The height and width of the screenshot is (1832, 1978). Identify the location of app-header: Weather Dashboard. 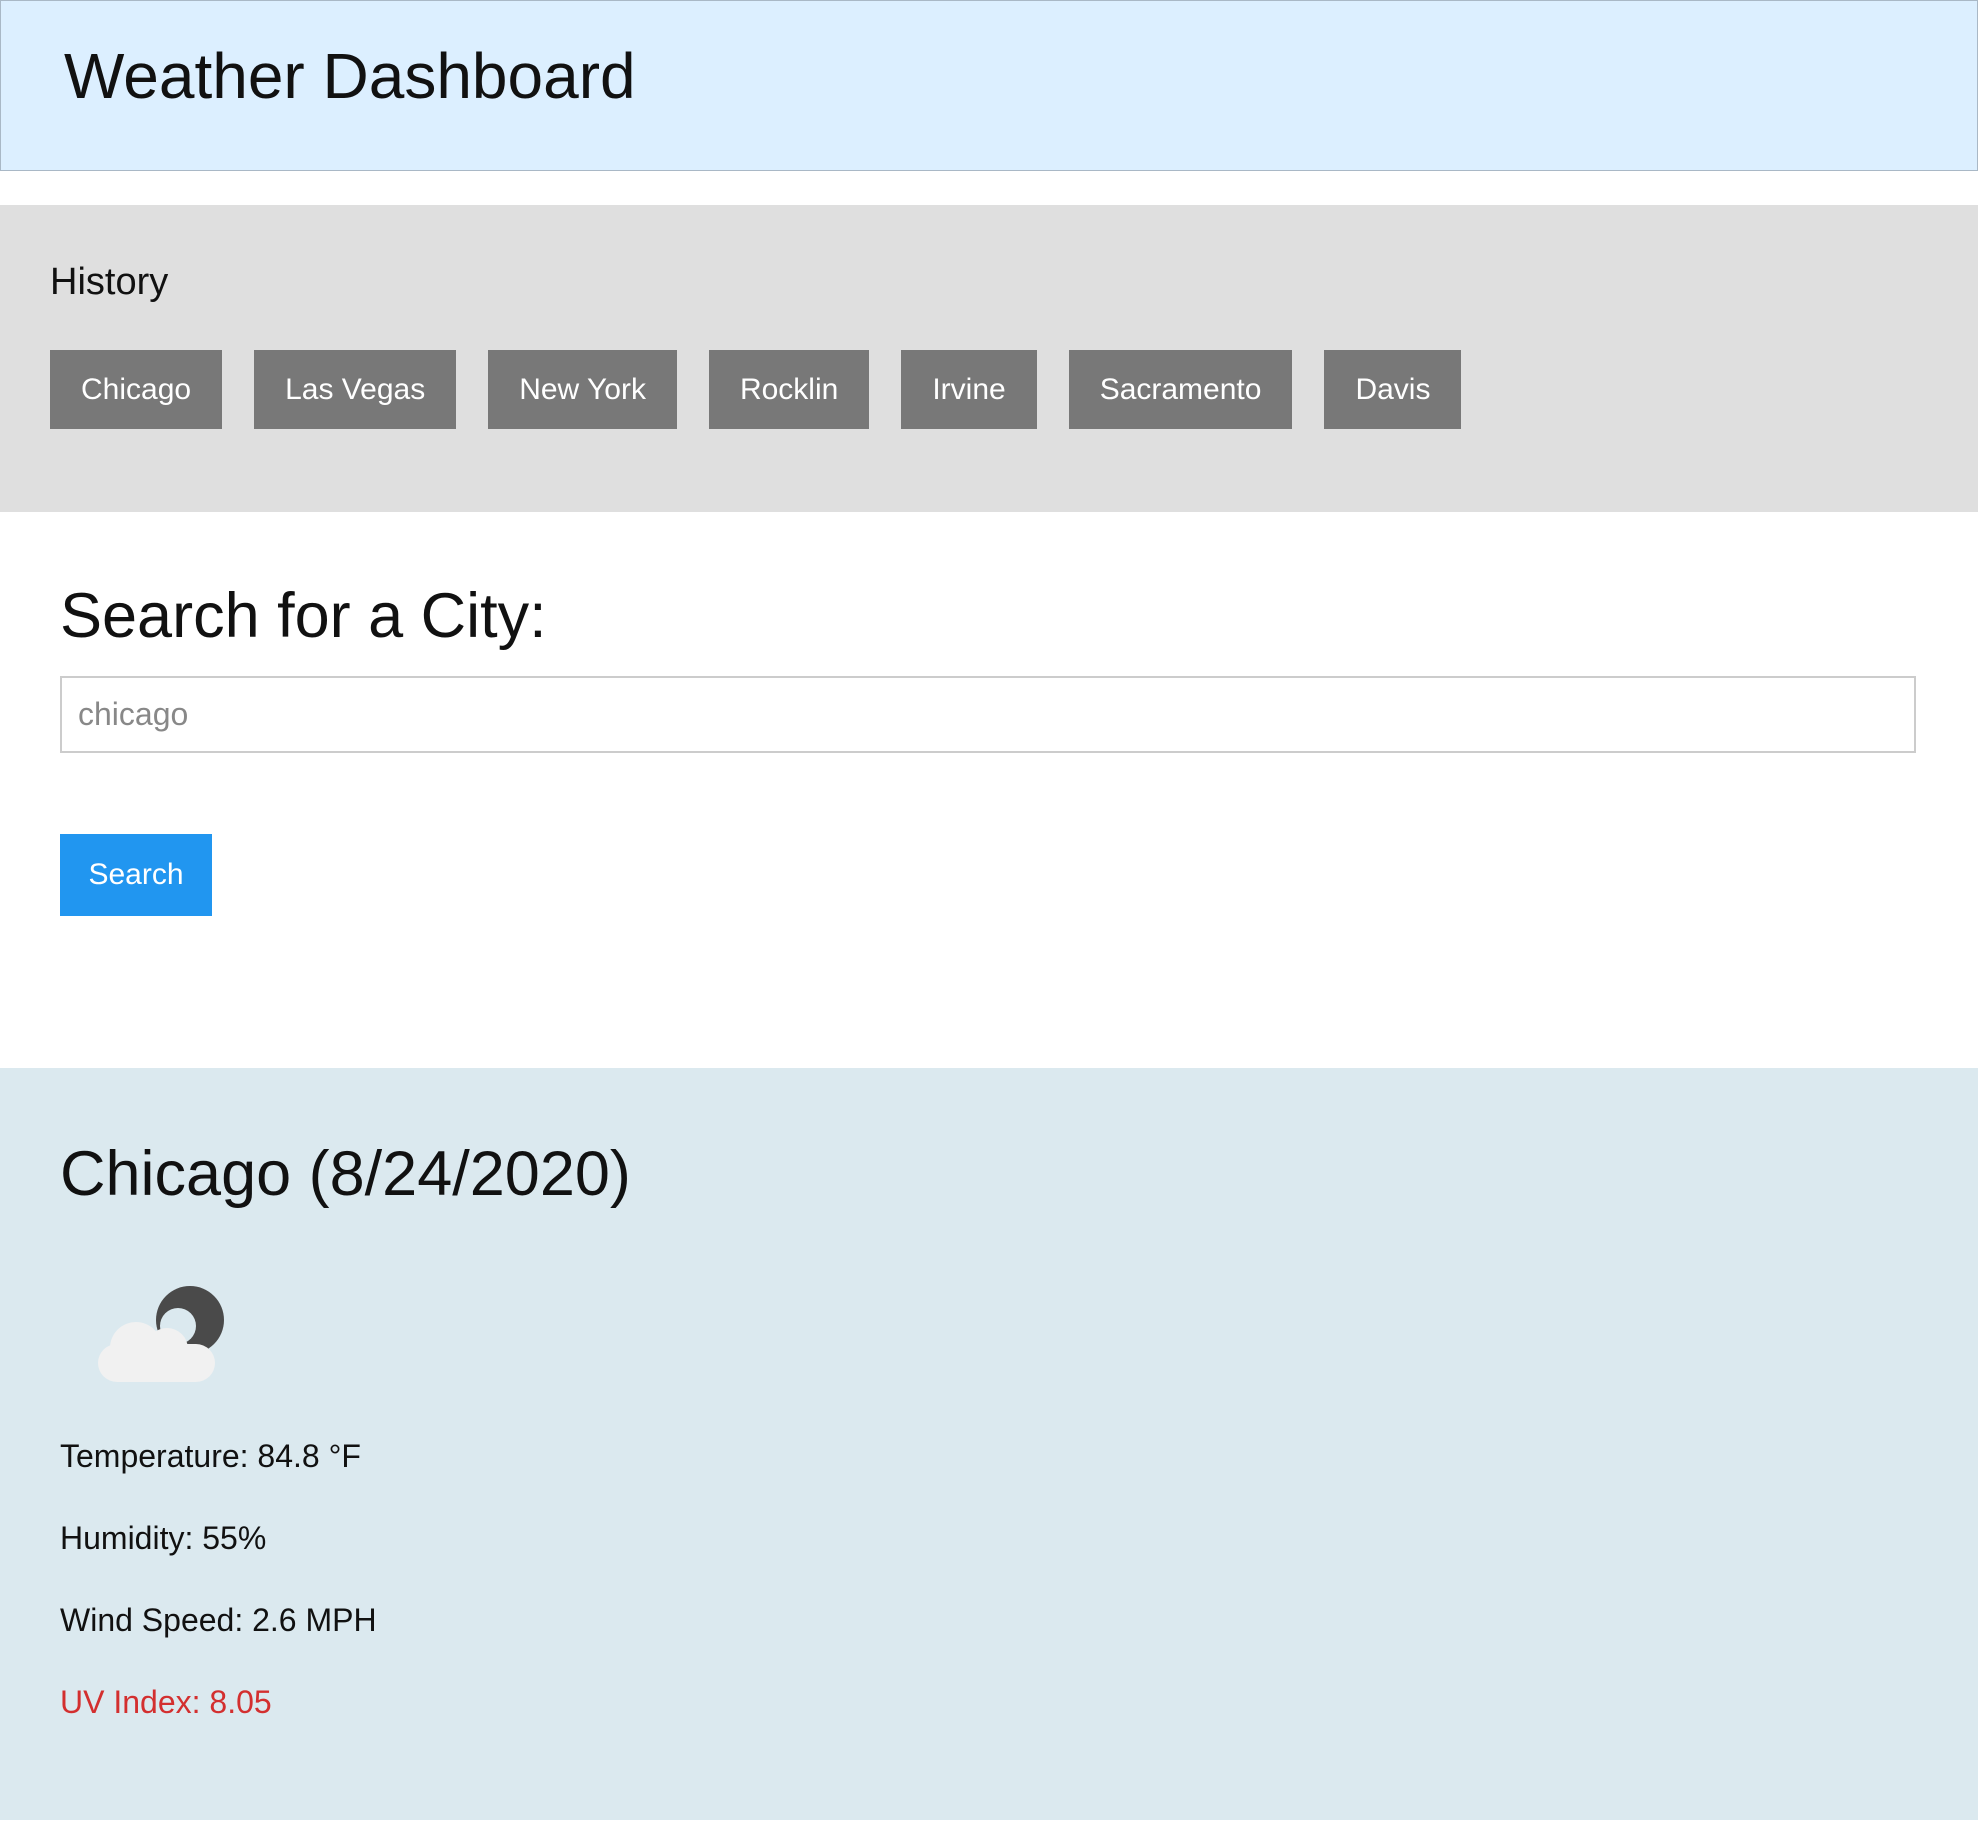
(989, 85).